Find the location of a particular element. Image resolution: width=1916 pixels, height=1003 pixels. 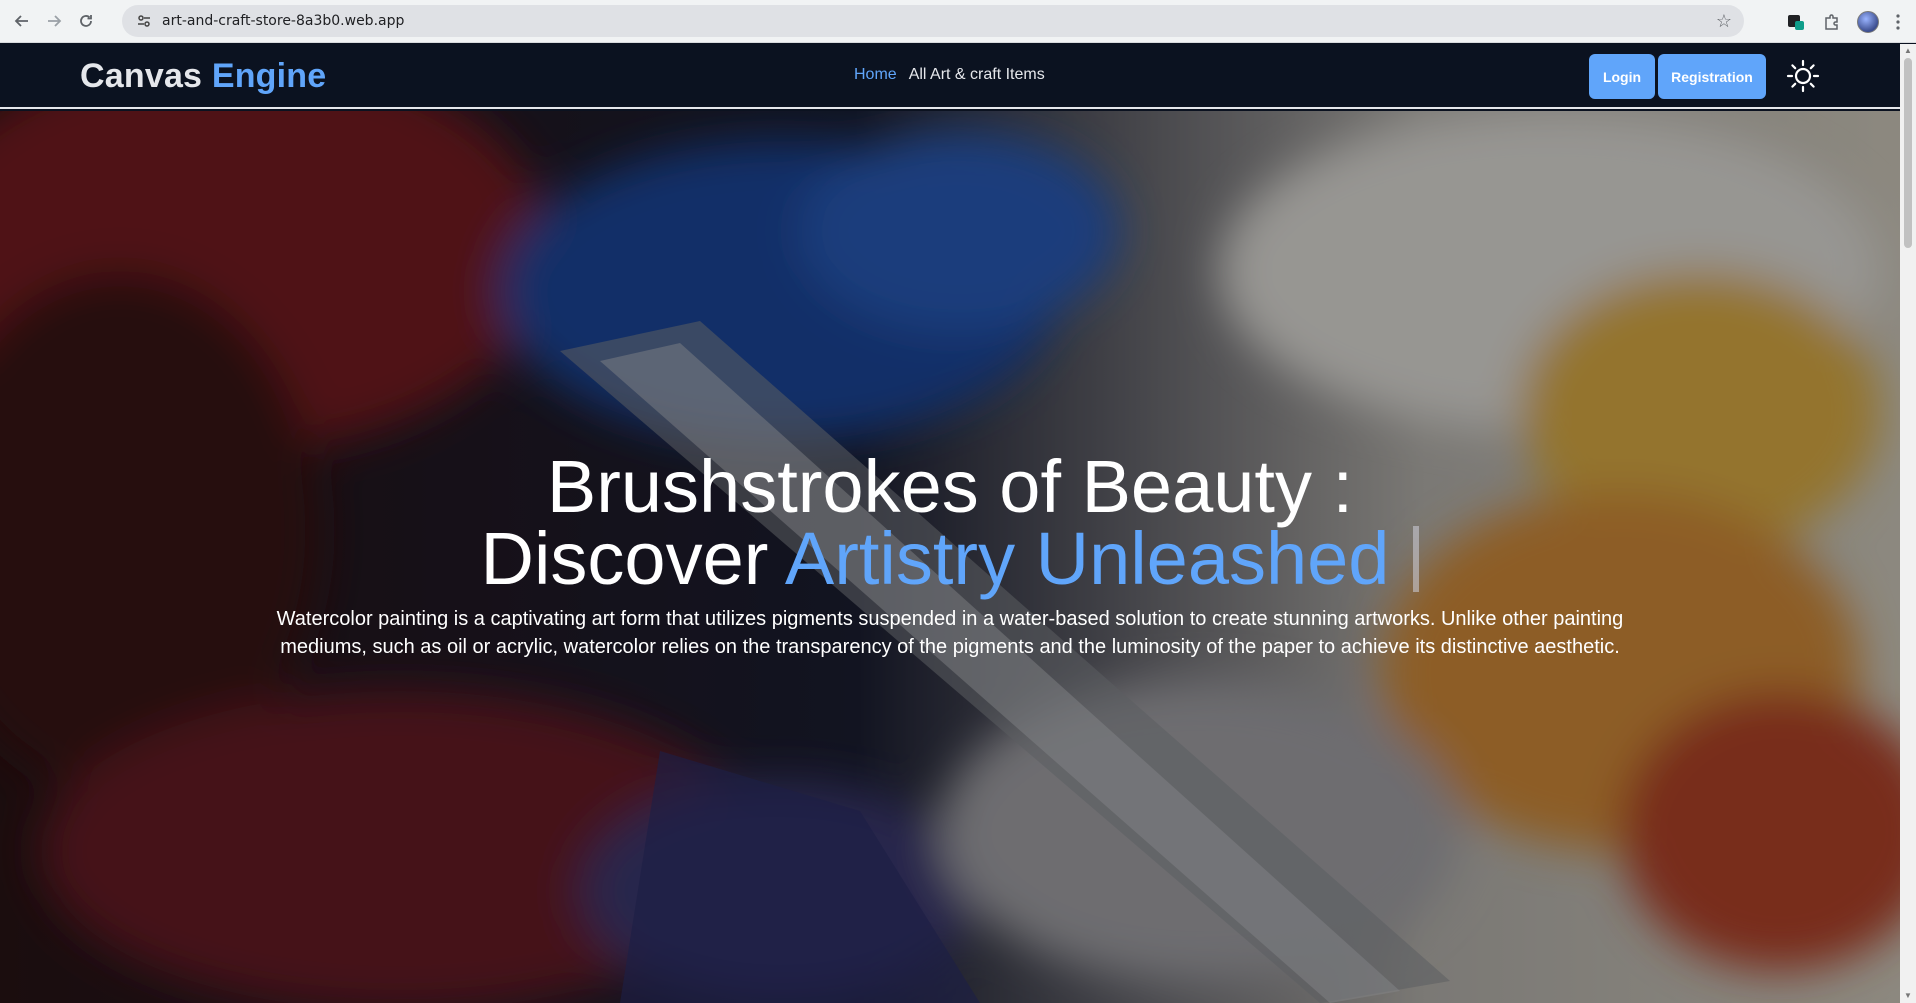

url-text: art-and-craft-store-8a3b0.web.app is located at coordinates (283, 21).